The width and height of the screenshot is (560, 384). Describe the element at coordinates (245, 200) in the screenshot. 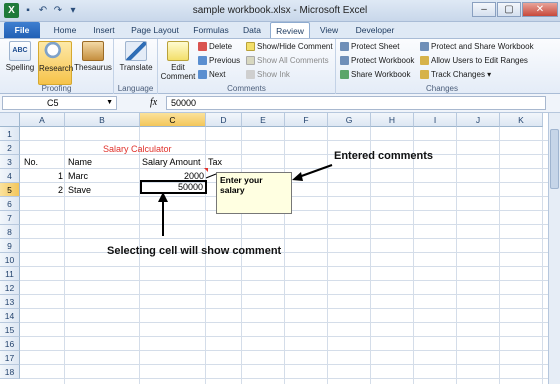

I see `annotation-arrows` at that location.